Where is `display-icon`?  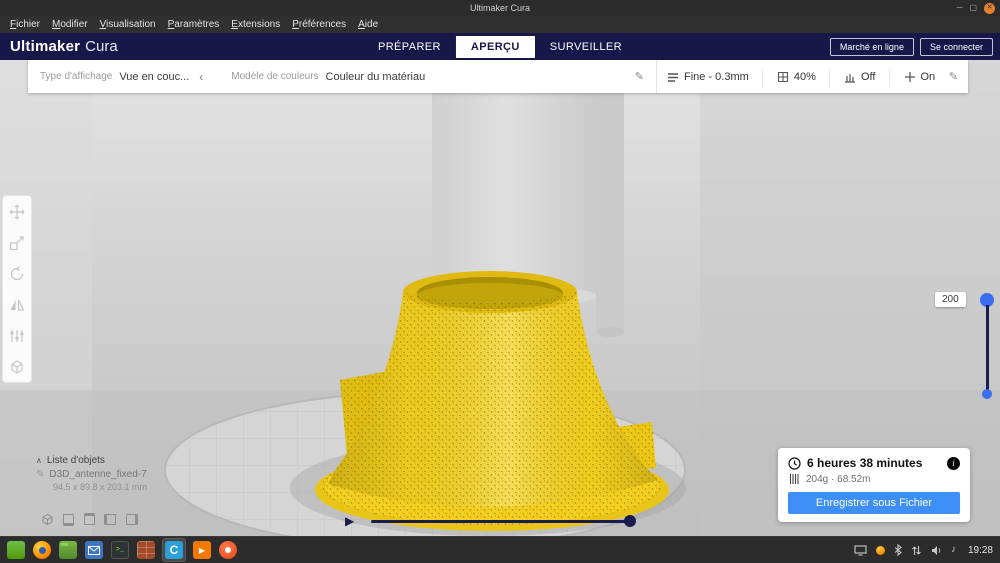
display-icon is located at coordinates (860, 550).